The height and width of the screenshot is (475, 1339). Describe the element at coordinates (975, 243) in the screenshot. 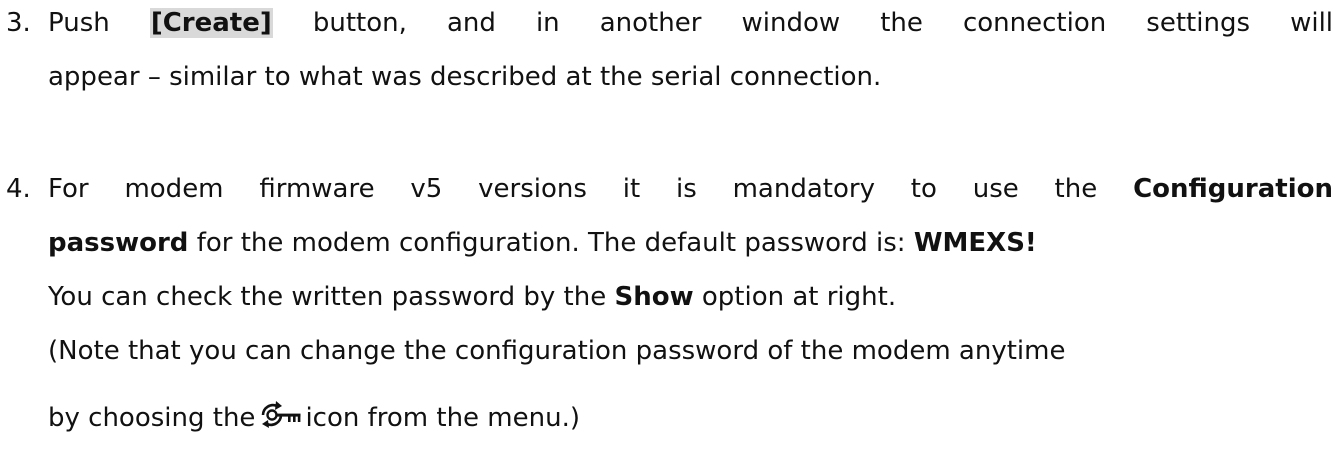

I see `default-password: WMEXS!` at that location.